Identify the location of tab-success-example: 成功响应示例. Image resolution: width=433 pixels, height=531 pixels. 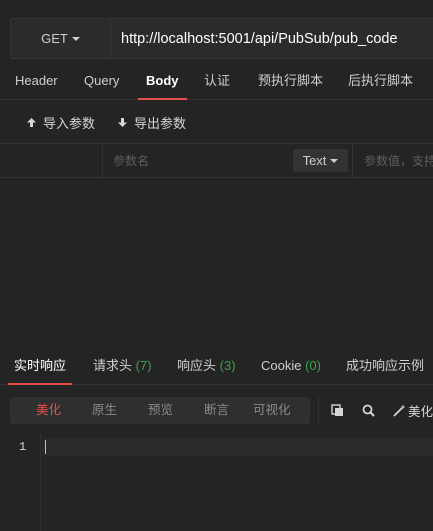
(385, 367).